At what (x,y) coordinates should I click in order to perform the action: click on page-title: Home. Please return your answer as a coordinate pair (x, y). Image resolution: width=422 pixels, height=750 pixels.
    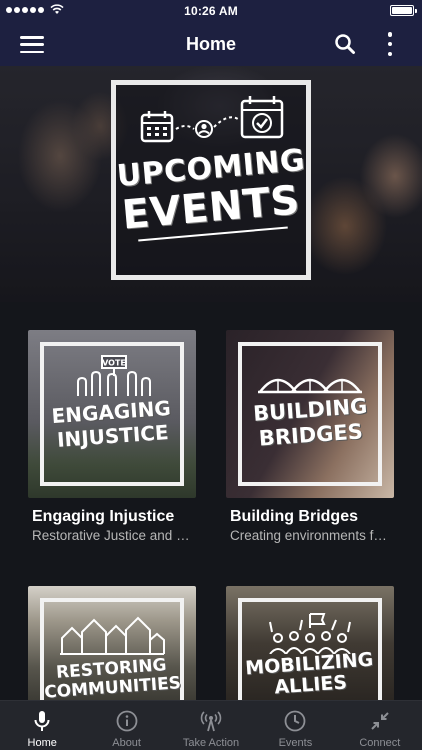
    Looking at the image, I should click on (210, 43).